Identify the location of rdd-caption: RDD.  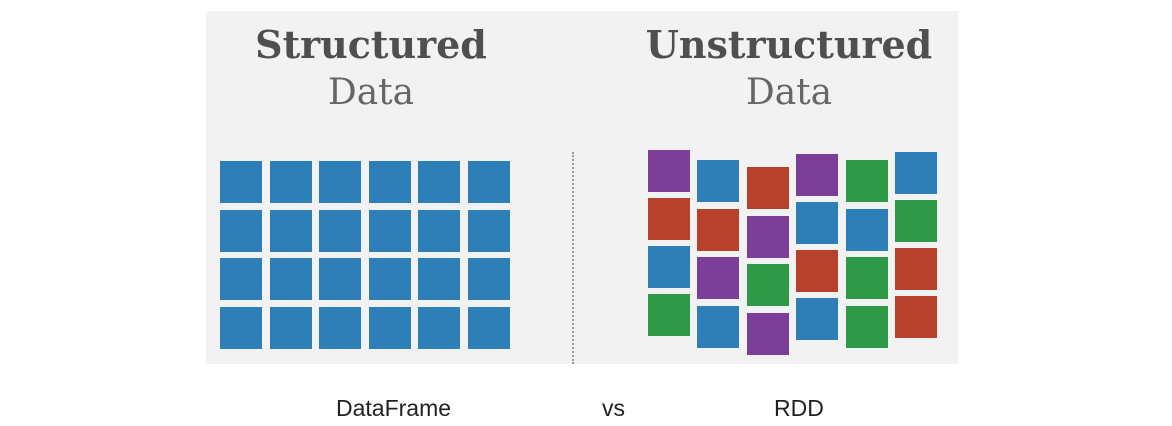
(799, 408).